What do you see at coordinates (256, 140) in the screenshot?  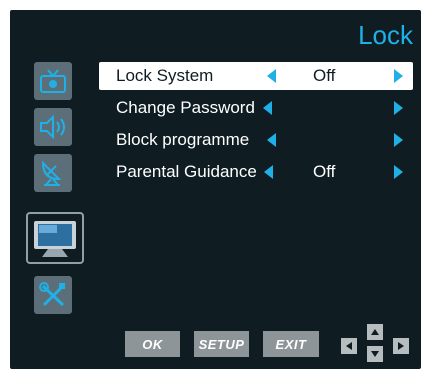 I see `menu-item-block-programme: Block programme` at bounding box center [256, 140].